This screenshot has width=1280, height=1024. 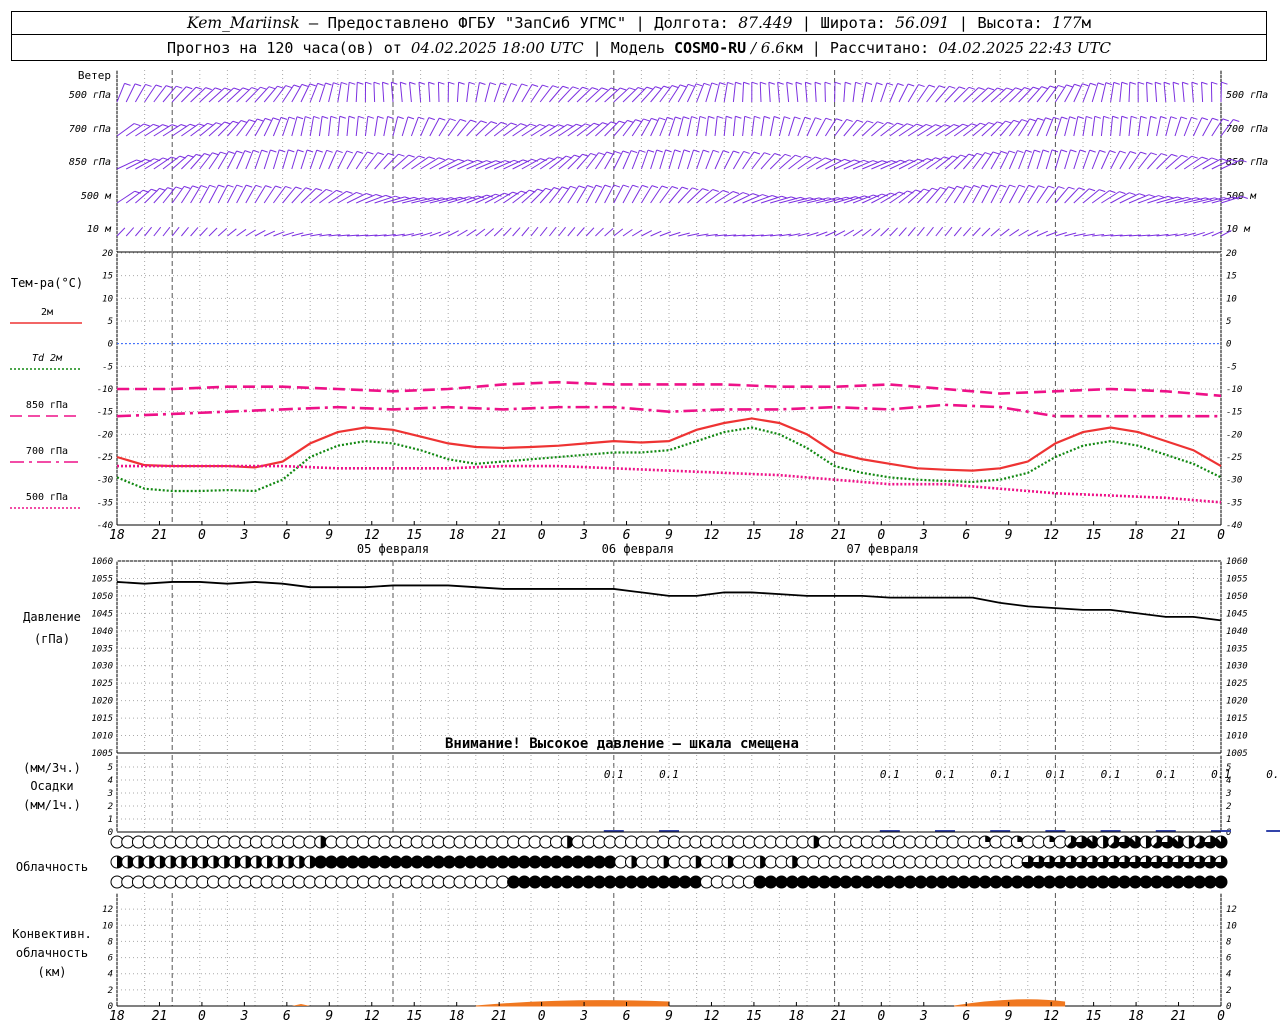 I want to click on wind-level-label: 500 гПа, so click(x=1247, y=95).